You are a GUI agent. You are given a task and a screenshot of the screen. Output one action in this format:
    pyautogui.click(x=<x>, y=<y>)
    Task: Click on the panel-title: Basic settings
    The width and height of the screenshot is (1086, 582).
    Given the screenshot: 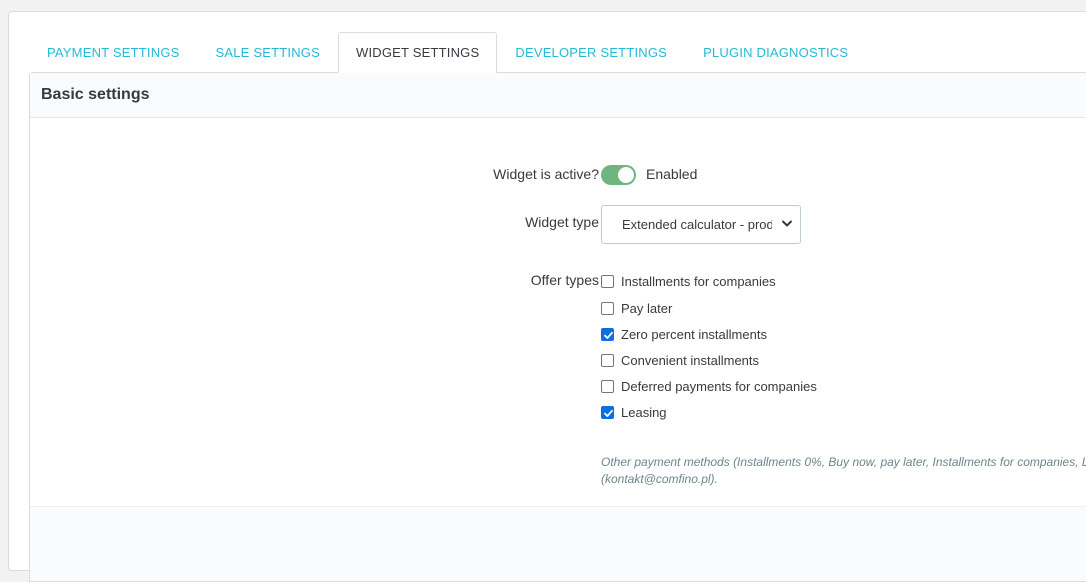 What is the action you would take?
    pyautogui.click(x=558, y=95)
    